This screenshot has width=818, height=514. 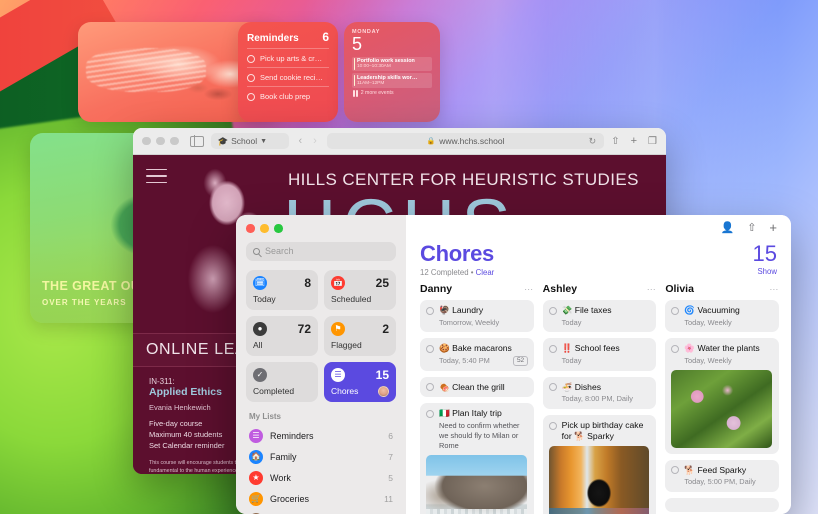 What do you see at coordinates (392, 64) in the screenshot?
I see `calendar-event: Portfolio work session 10:00–10:30AM` at bounding box center [392, 64].